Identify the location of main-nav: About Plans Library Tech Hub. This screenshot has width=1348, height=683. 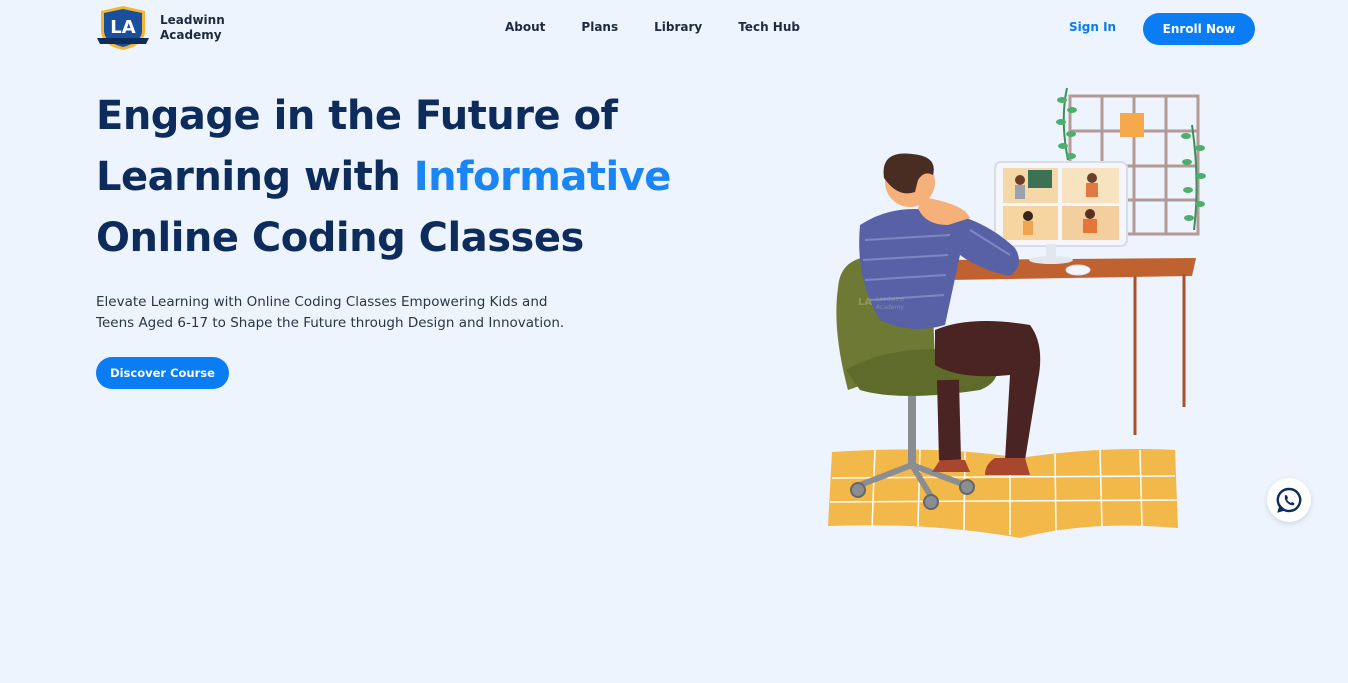
(670, 27).